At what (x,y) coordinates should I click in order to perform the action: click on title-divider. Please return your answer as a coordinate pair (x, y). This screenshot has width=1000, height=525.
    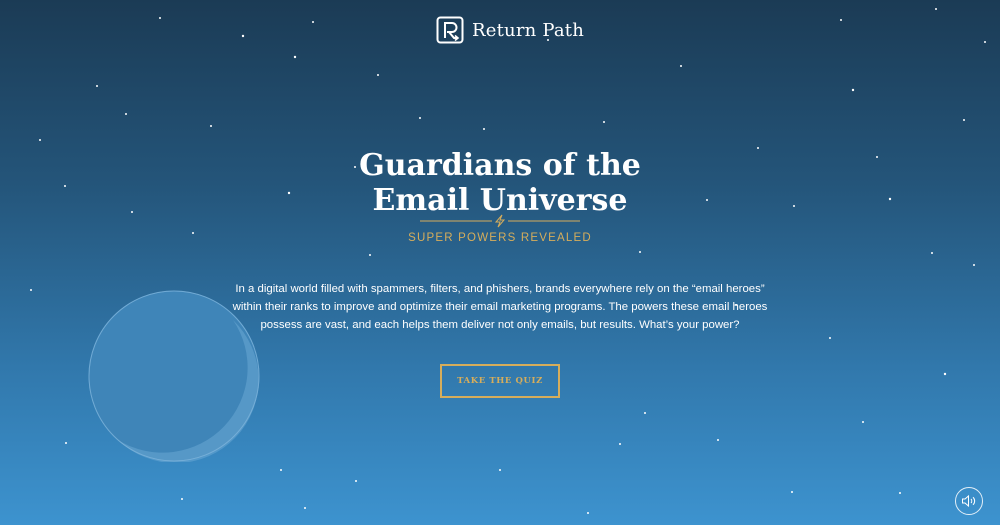
    Looking at the image, I should click on (500, 221).